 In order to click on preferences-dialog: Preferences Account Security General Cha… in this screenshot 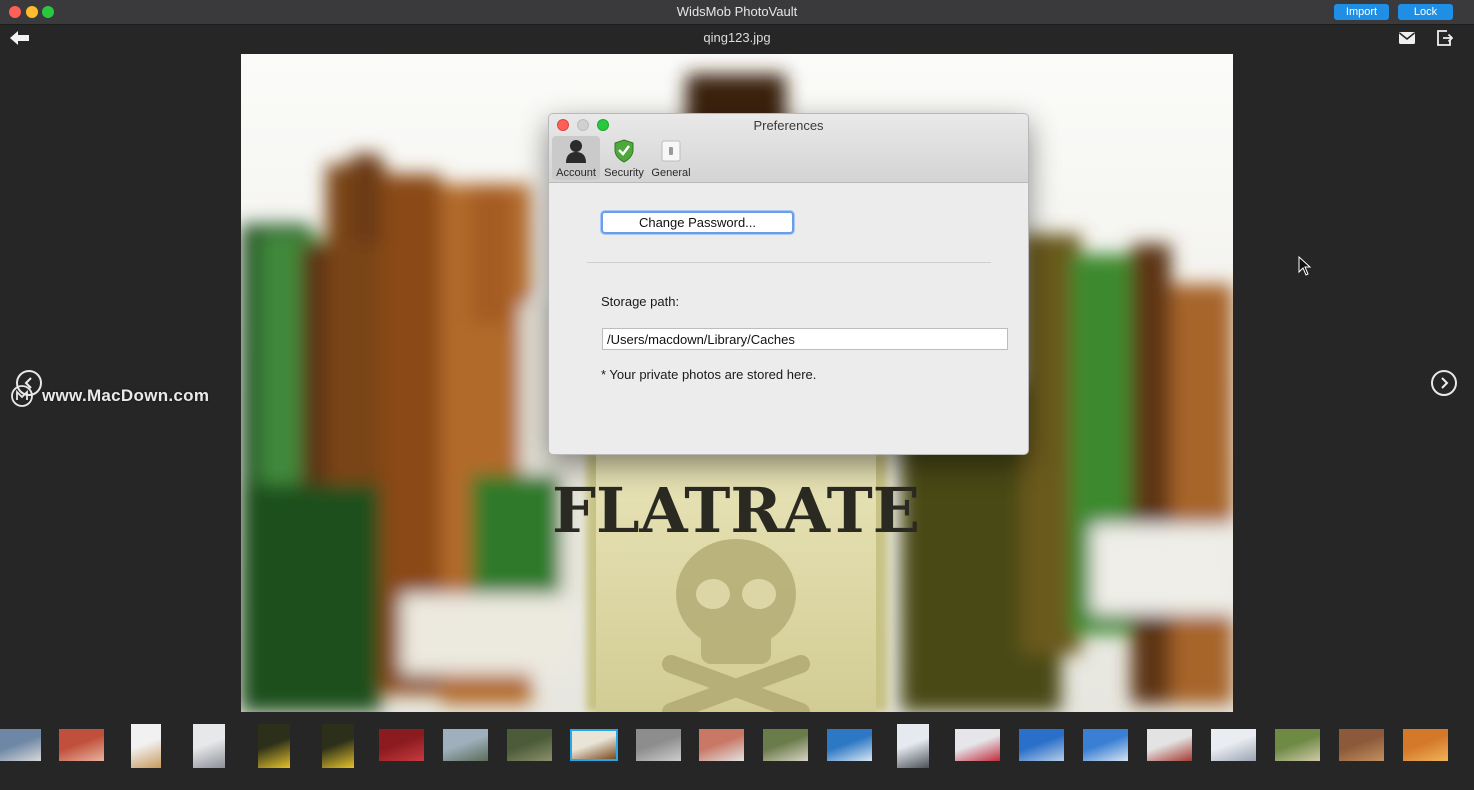, I will do `click(788, 284)`.